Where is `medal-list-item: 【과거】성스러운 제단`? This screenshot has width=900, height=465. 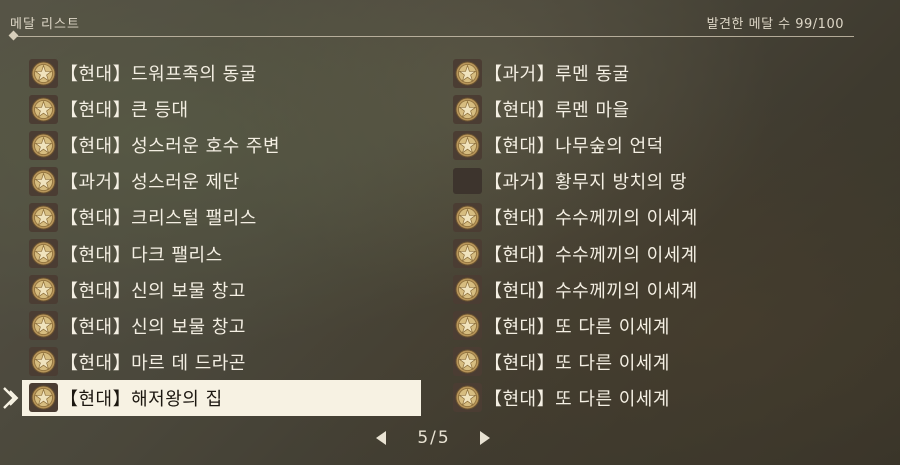
medal-list-item: 【과거】성스러운 제단 is located at coordinates (222, 181).